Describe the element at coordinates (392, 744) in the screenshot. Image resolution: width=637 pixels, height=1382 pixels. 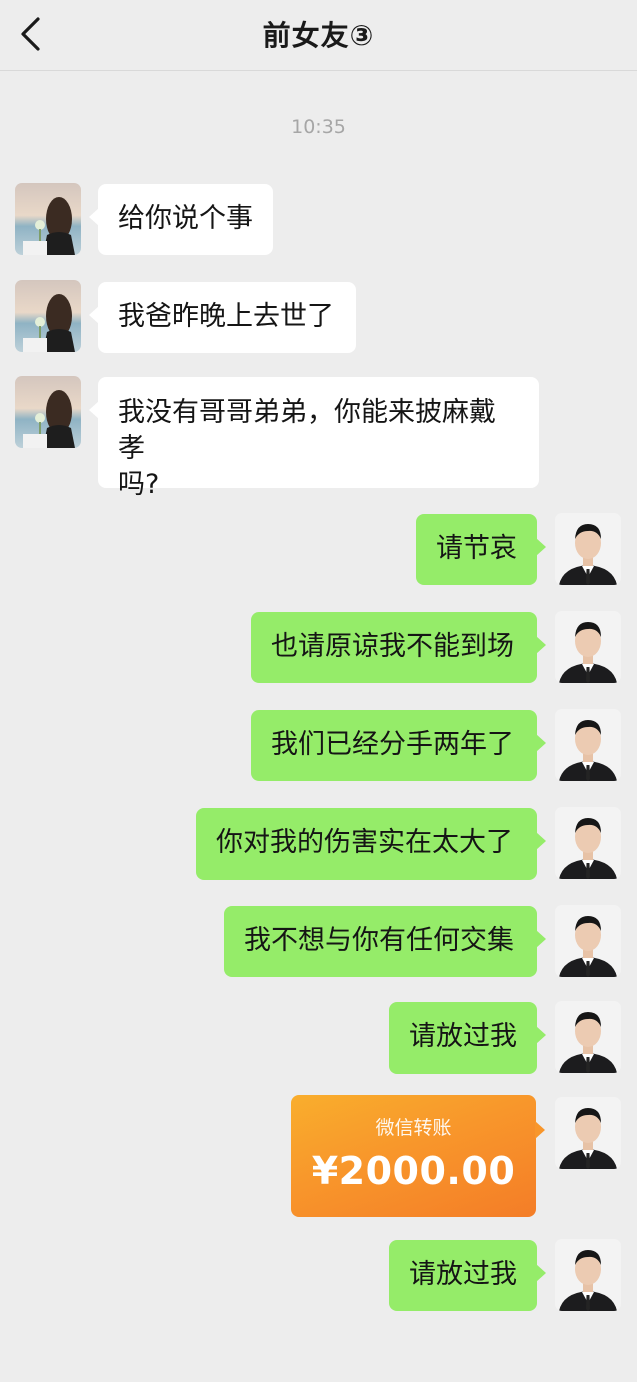
I see `message-text: 我们已经分手两年了` at that location.